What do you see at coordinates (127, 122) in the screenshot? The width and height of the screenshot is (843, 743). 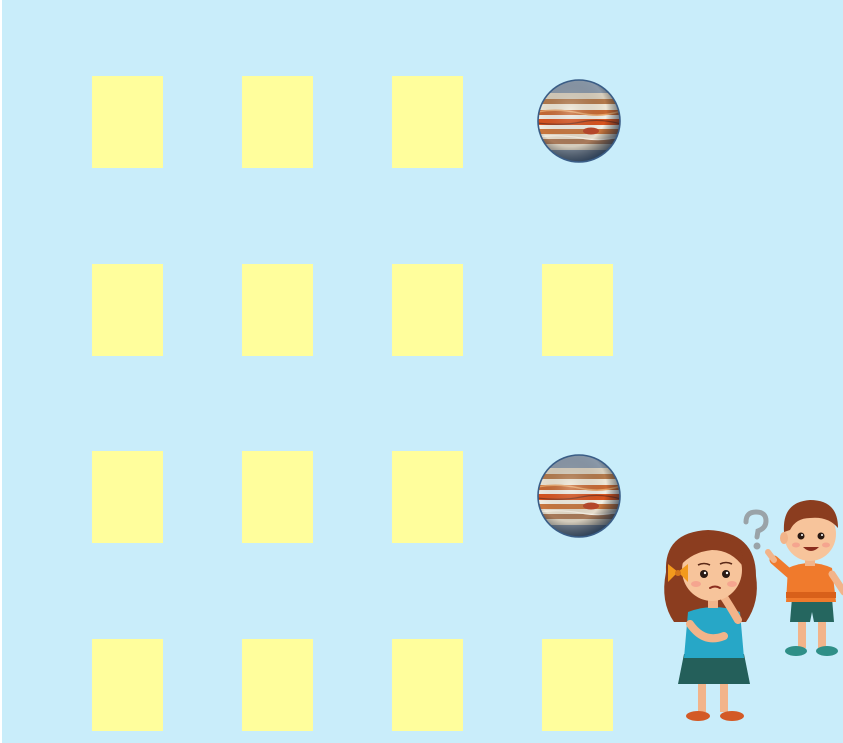 I see `memory-card-row1-col1` at bounding box center [127, 122].